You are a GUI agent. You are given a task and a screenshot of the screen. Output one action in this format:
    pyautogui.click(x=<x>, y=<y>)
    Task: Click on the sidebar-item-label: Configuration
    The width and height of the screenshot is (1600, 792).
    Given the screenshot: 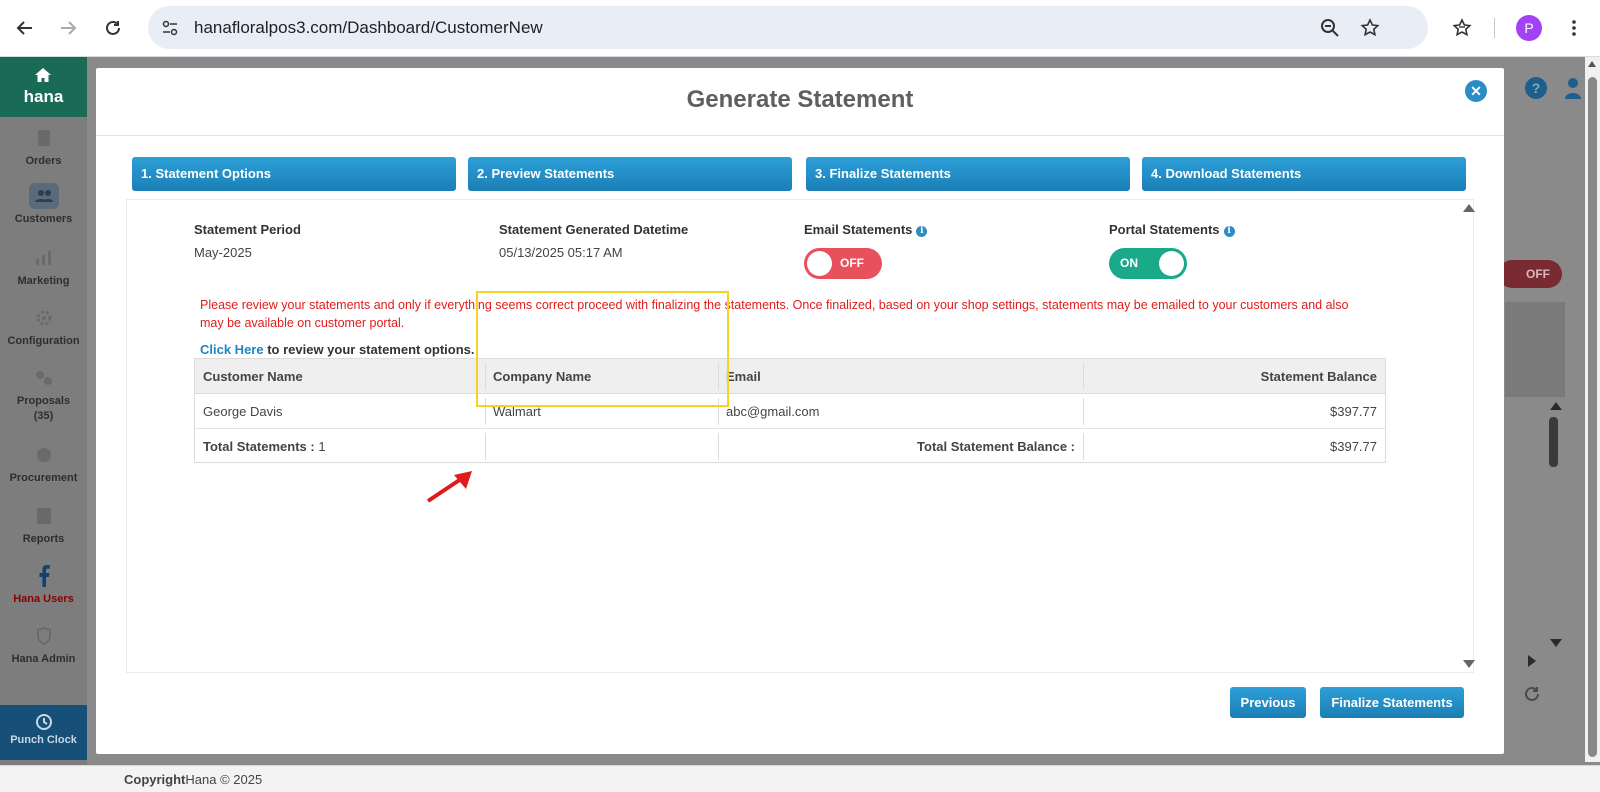 What is the action you would take?
    pyautogui.click(x=43, y=341)
    